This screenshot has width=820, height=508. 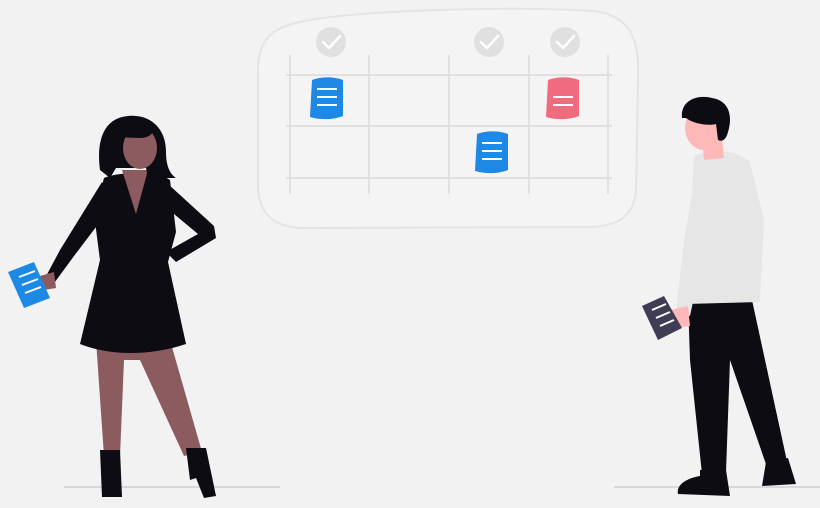 I want to click on woman-head, so click(x=137, y=146).